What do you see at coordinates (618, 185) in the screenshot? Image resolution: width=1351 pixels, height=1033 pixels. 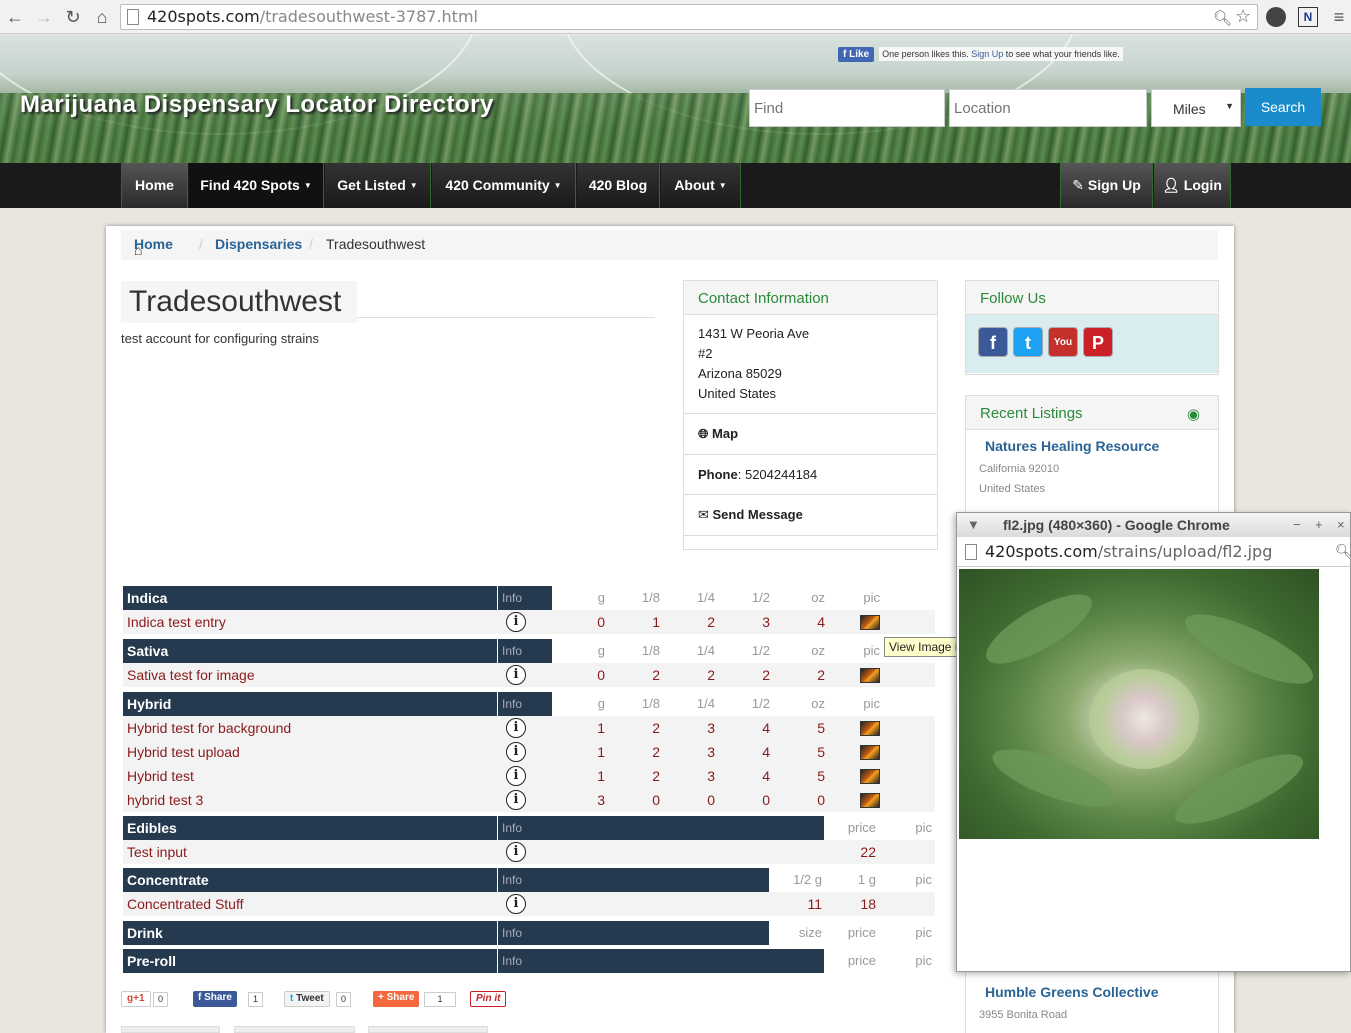 I see `nav-420-blog: 420 Blog` at bounding box center [618, 185].